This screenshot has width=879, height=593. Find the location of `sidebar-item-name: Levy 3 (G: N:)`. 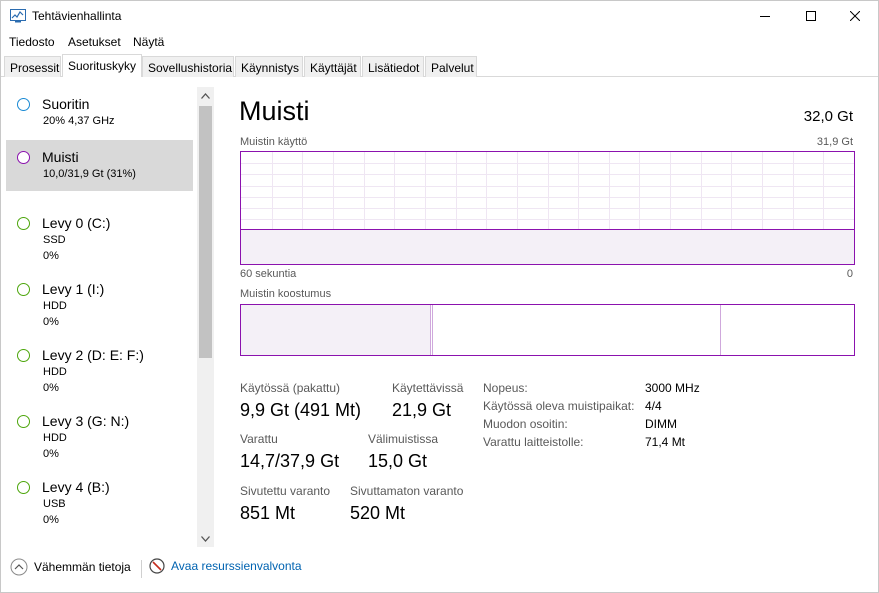

sidebar-item-name: Levy 3 (G: N:) is located at coordinates (86, 421).